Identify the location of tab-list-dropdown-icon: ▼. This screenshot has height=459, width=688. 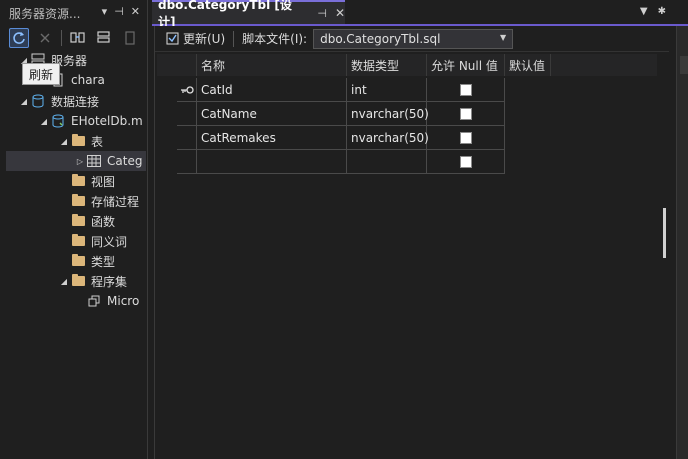
(644, 11).